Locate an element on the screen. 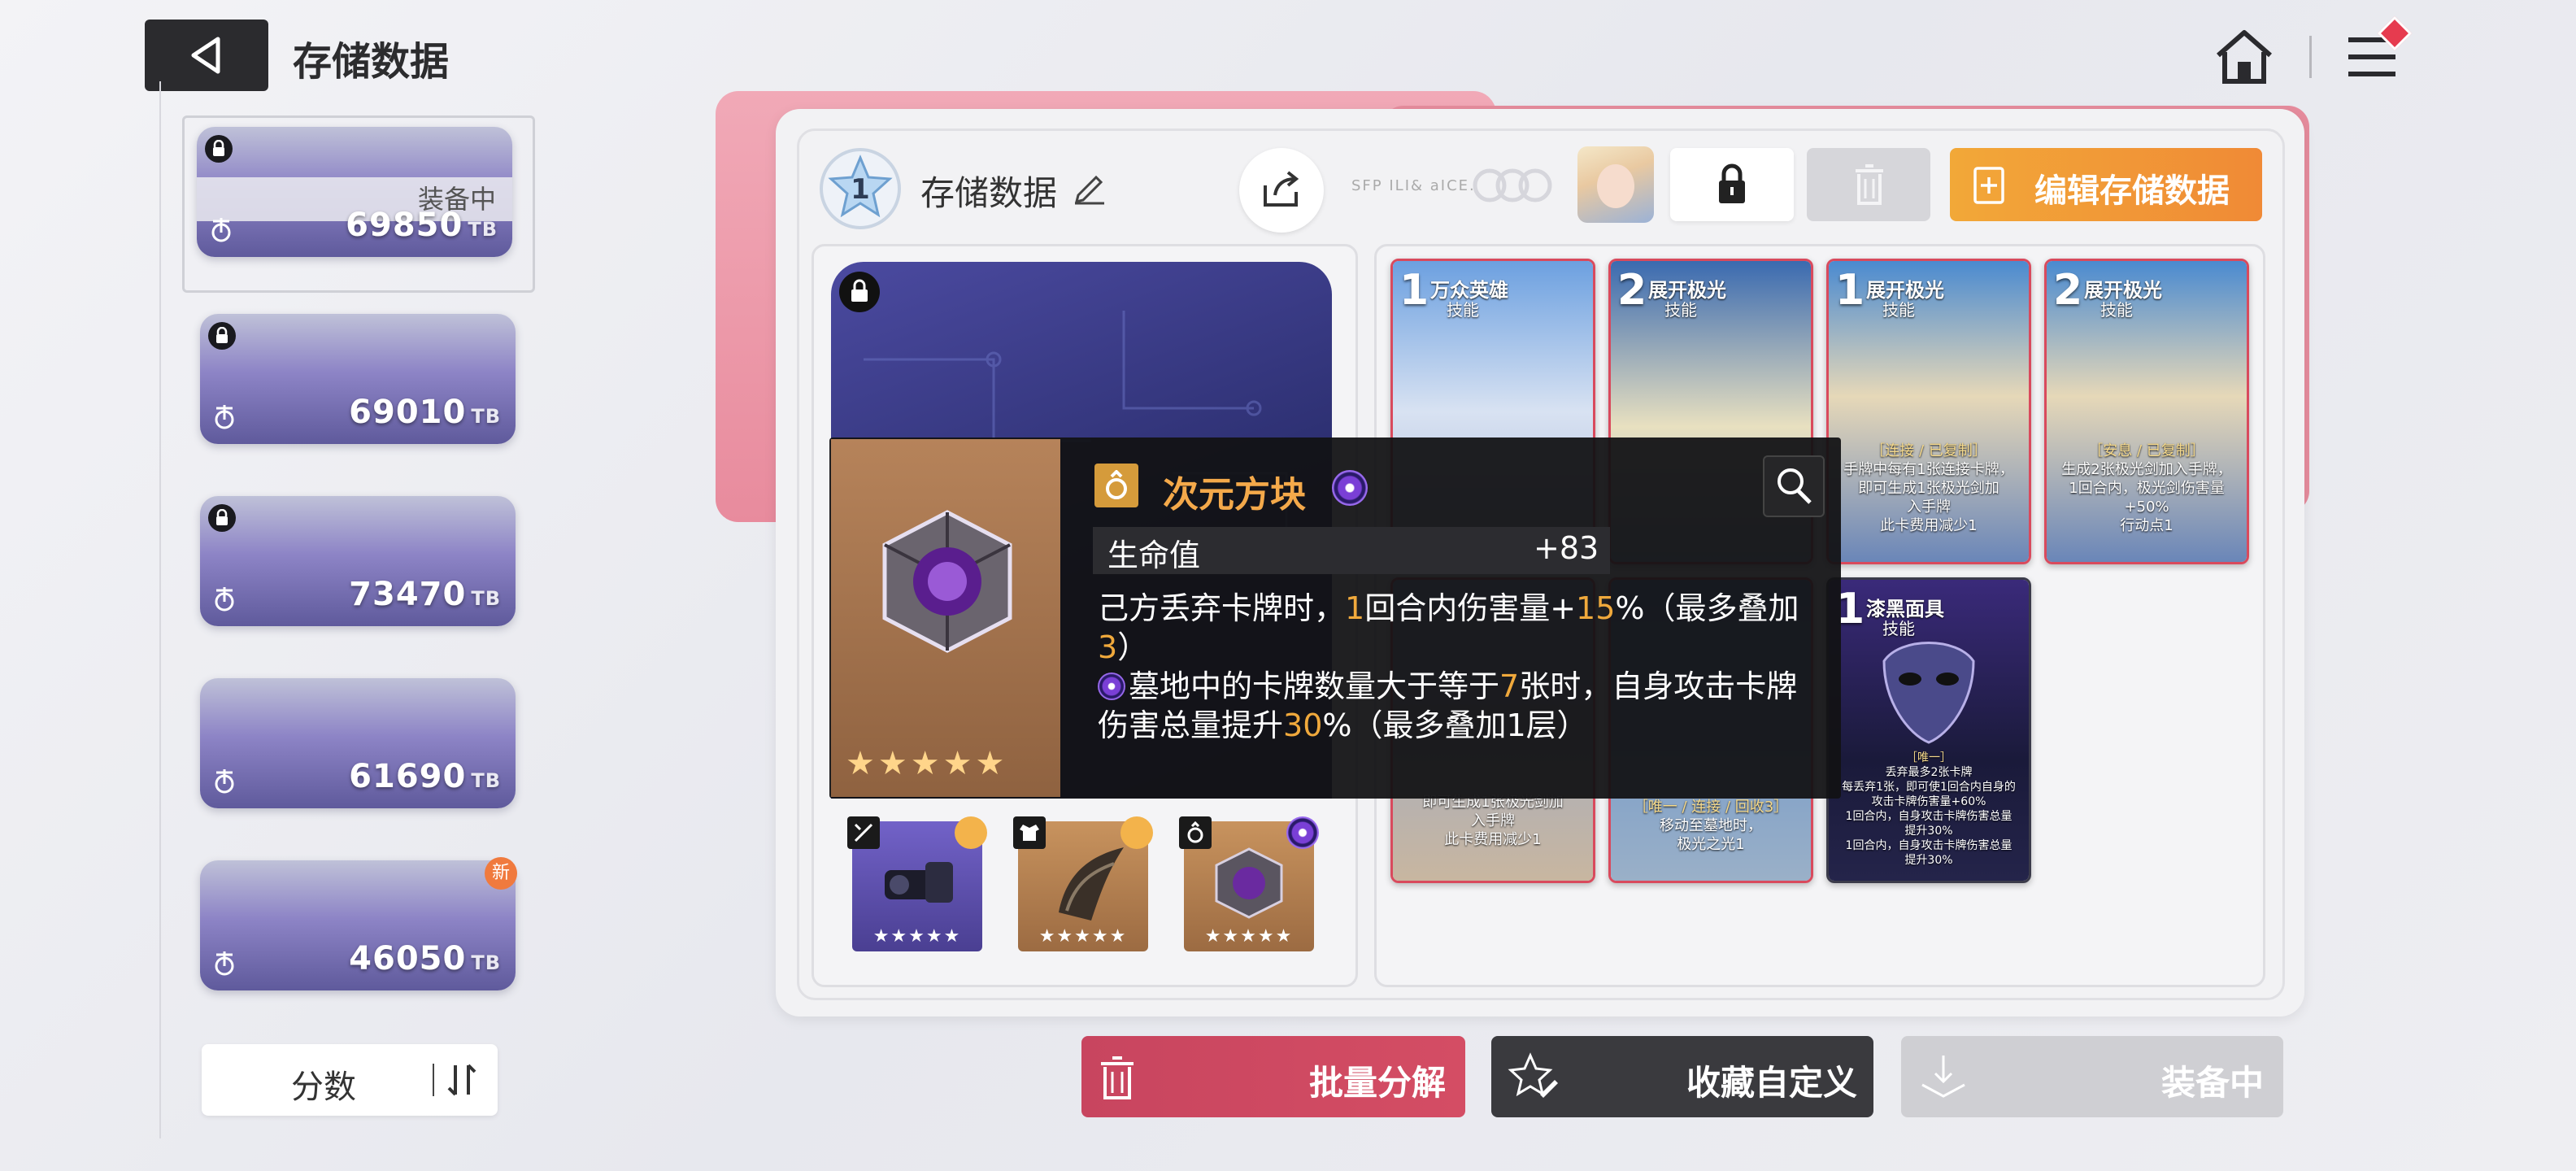  equip-slot-weapon: ★★★★★ is located at coordinates (917, 883).